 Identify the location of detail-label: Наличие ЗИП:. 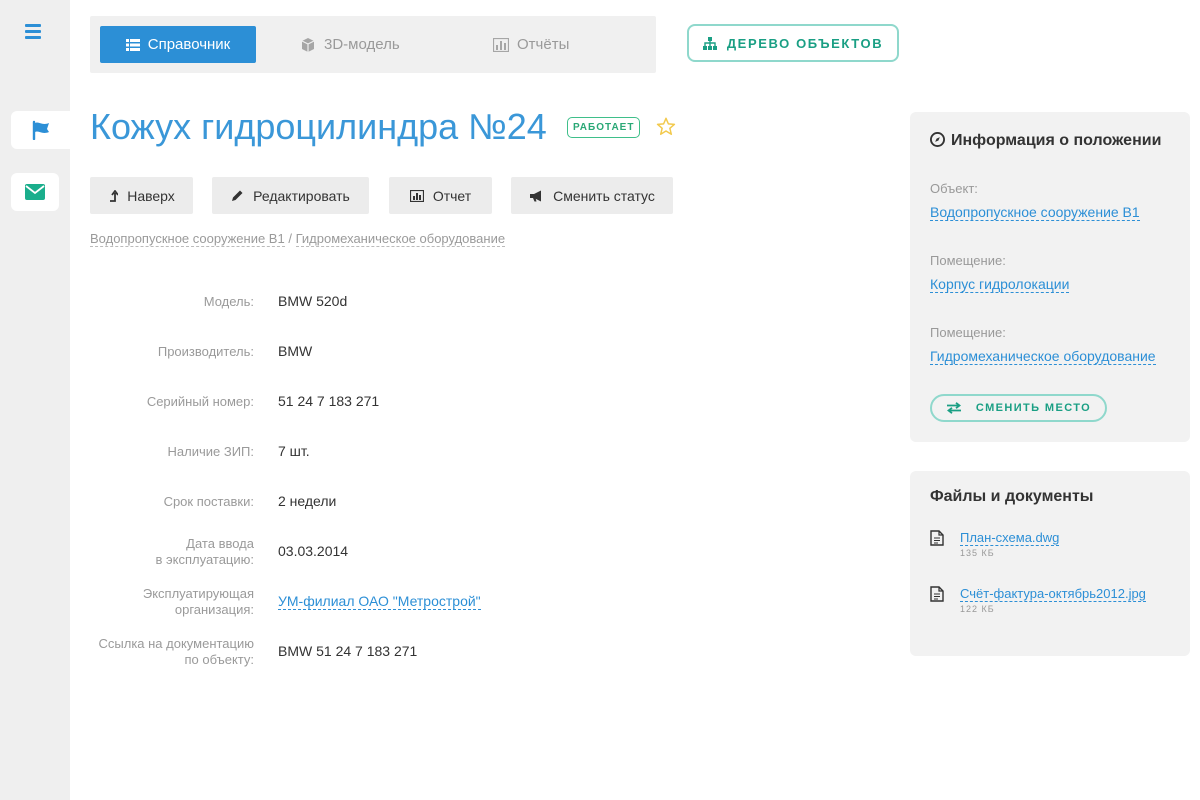
(211, 451).